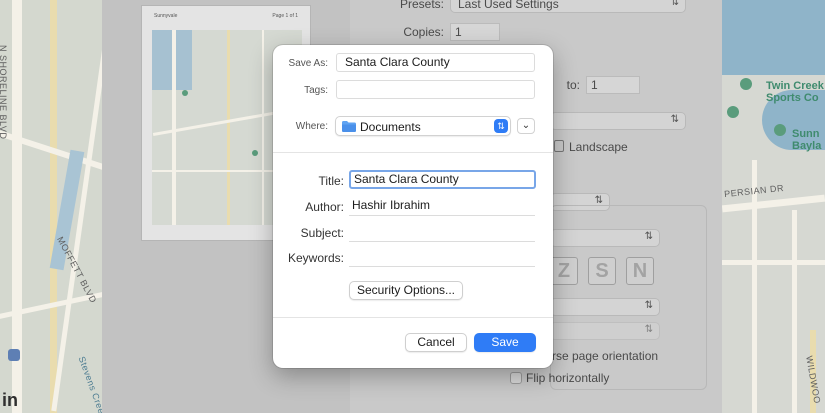 This screenshot has width=825, height=413. I want to click on flip-horizontally-label: Flip horizontally, so click(568, 378).